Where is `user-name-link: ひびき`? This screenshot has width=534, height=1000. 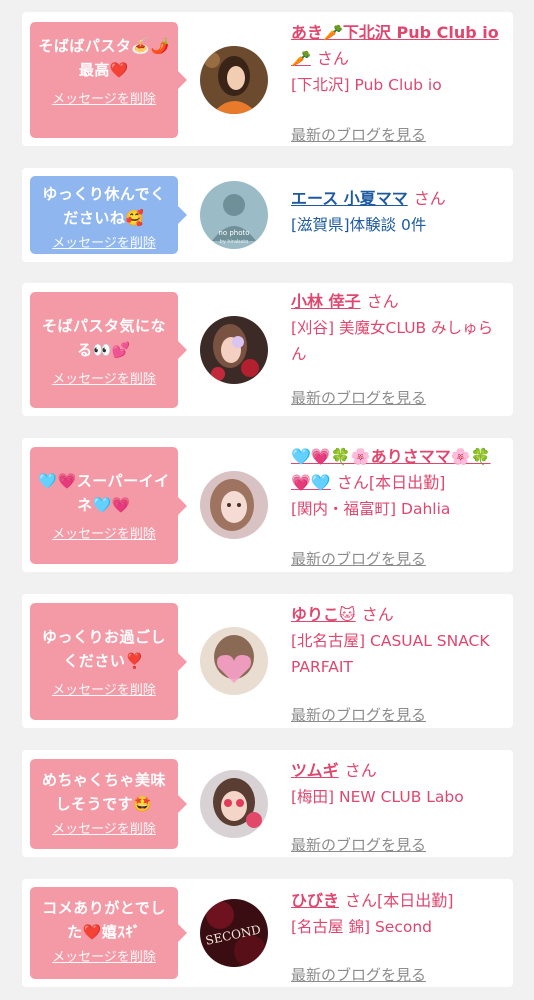
user-name-link: ひびき is located at coordinates (315, 900).